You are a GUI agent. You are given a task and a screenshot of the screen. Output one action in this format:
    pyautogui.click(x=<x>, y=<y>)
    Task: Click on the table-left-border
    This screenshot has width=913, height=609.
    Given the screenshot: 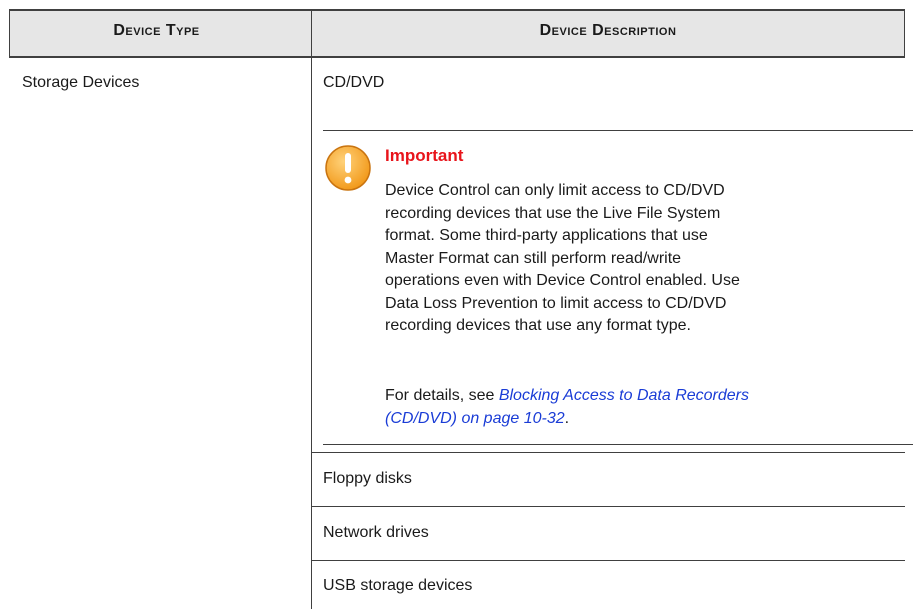 What is the action you would take?
    pyautogui.click(x=9, y=33)
    